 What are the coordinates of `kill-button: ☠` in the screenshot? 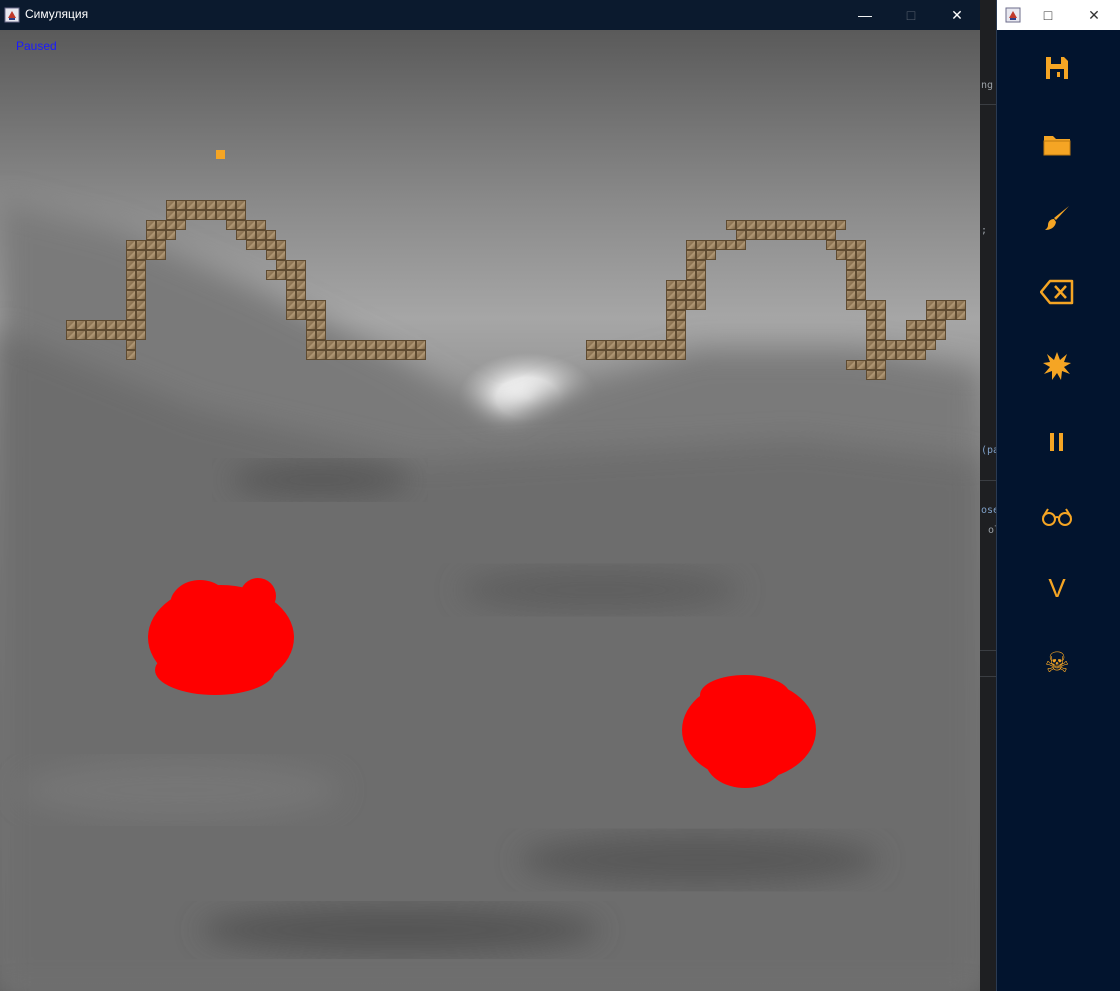 It's located at (1057, 662).